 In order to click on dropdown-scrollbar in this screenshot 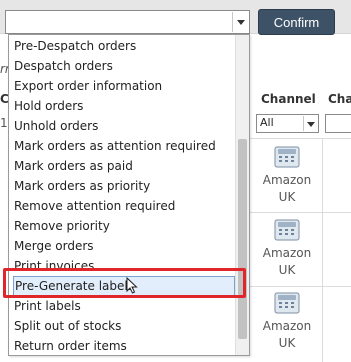, I will do `click(242, 195)`.